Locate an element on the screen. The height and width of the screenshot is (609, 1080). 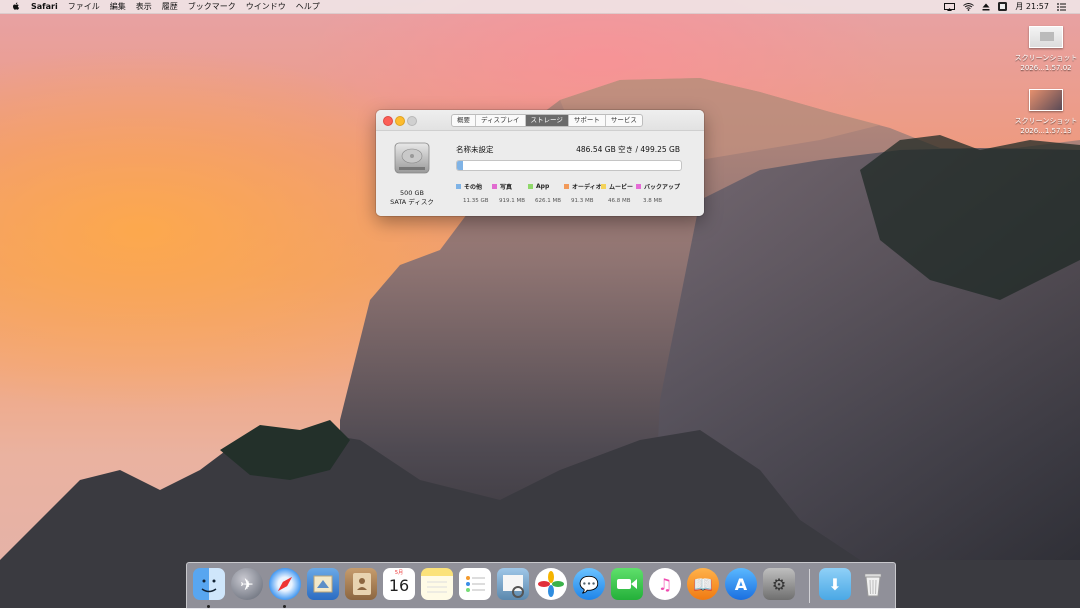
preview-icon is located at coordinates (513, 586).